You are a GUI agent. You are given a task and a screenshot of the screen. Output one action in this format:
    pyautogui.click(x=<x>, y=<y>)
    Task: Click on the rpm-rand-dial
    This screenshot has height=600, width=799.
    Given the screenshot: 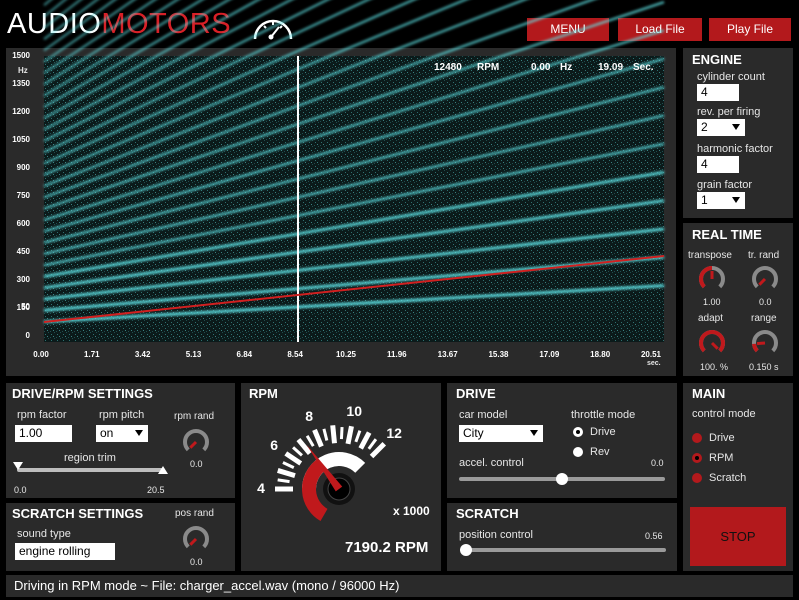 What is the action you would take?
    pyautogui.click(x=196, y=442)
    